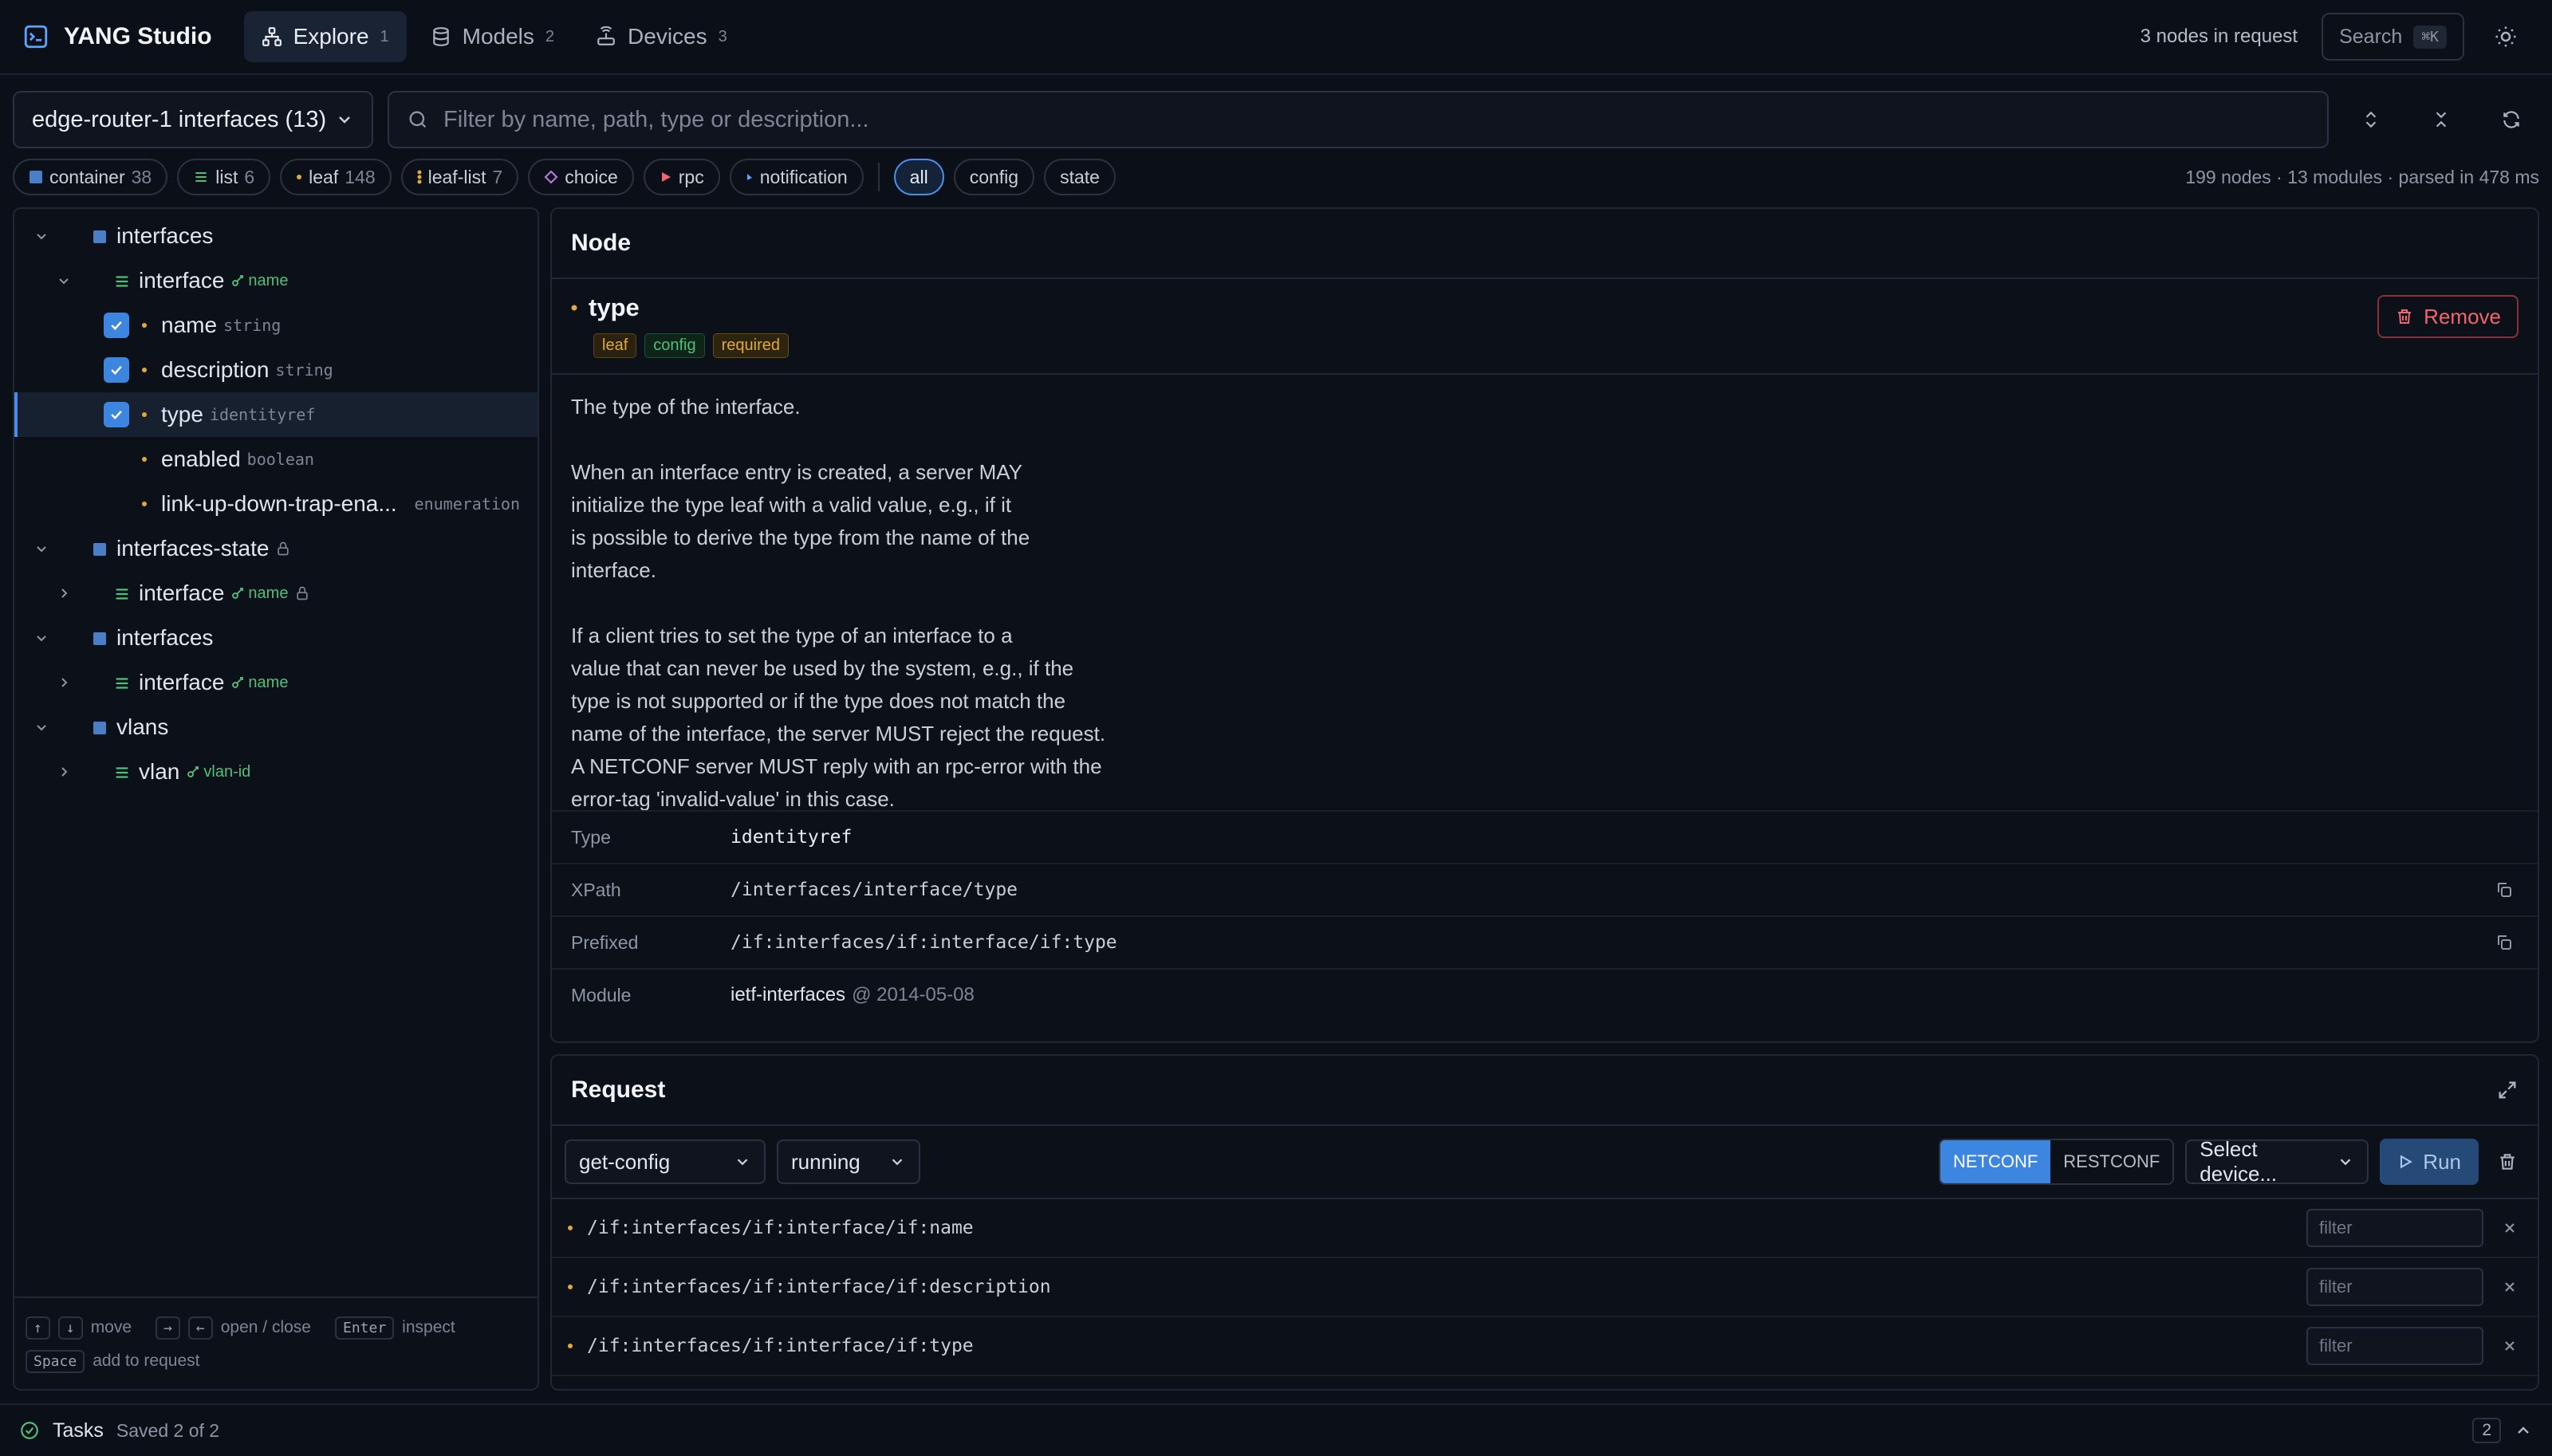 The height and width of the screenshot is (1456, 2552). I want to click on brand: YANG Studio, so click(117, 36).